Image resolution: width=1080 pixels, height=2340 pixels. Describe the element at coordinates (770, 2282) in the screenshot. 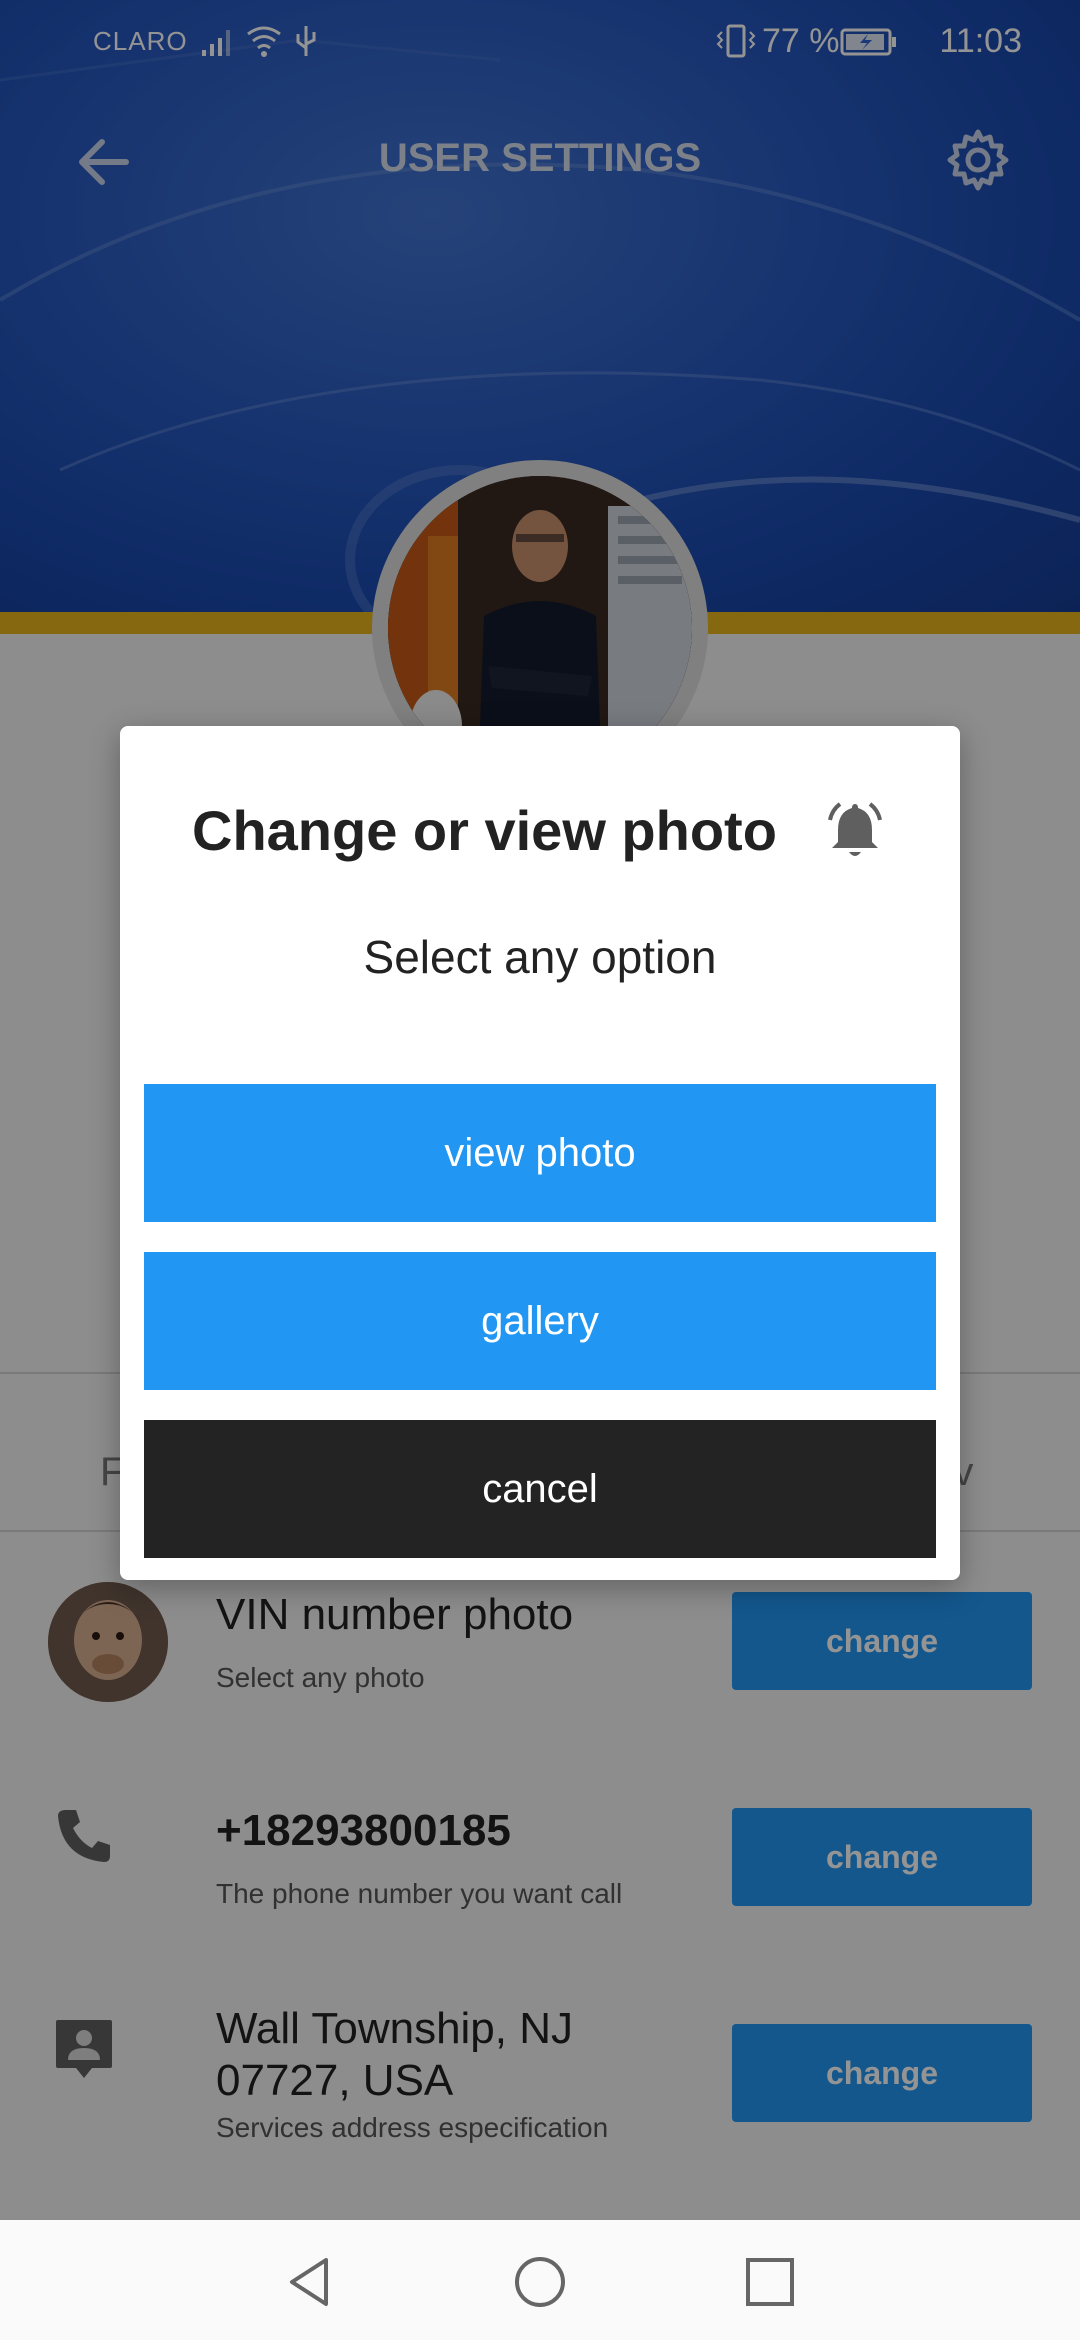

I see `nav-recents-icon` at that location.